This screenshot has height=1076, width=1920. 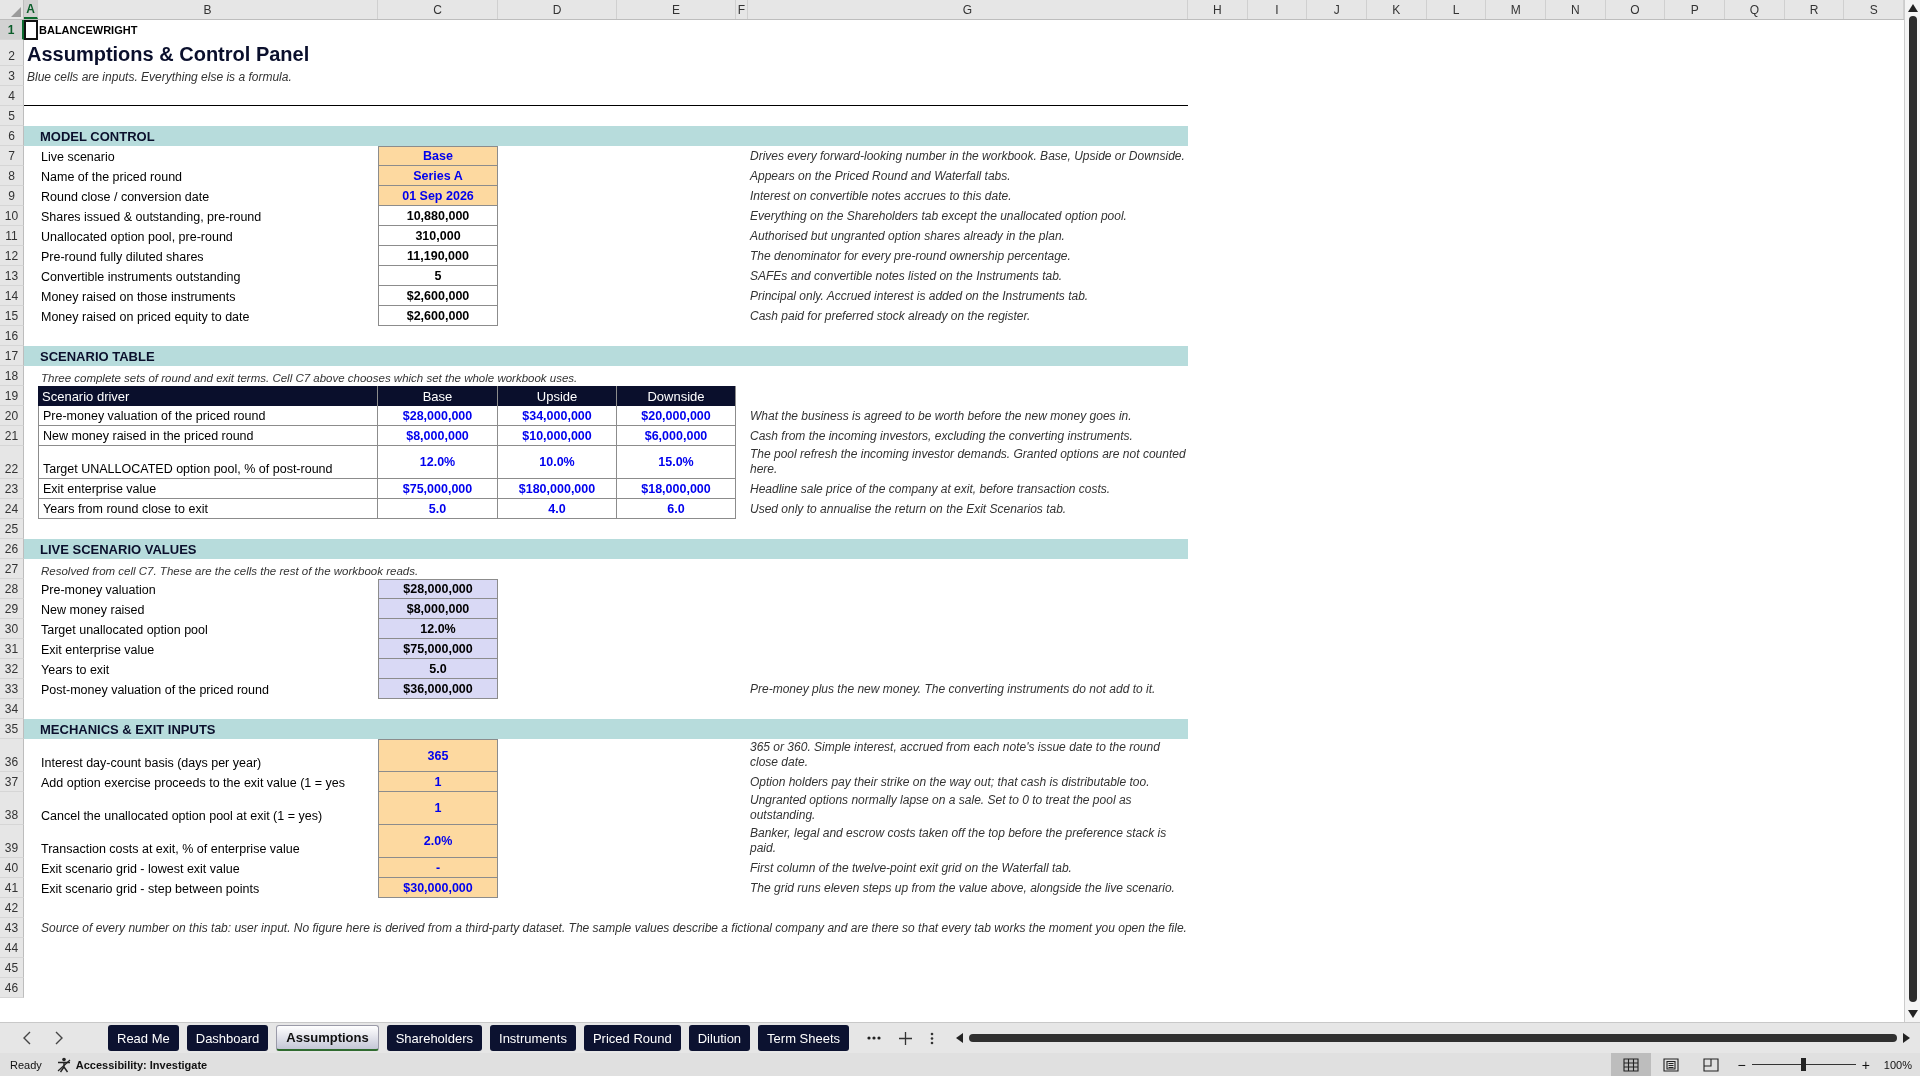 I want to click on accessibility-icon, so click(x=63, y=1064).